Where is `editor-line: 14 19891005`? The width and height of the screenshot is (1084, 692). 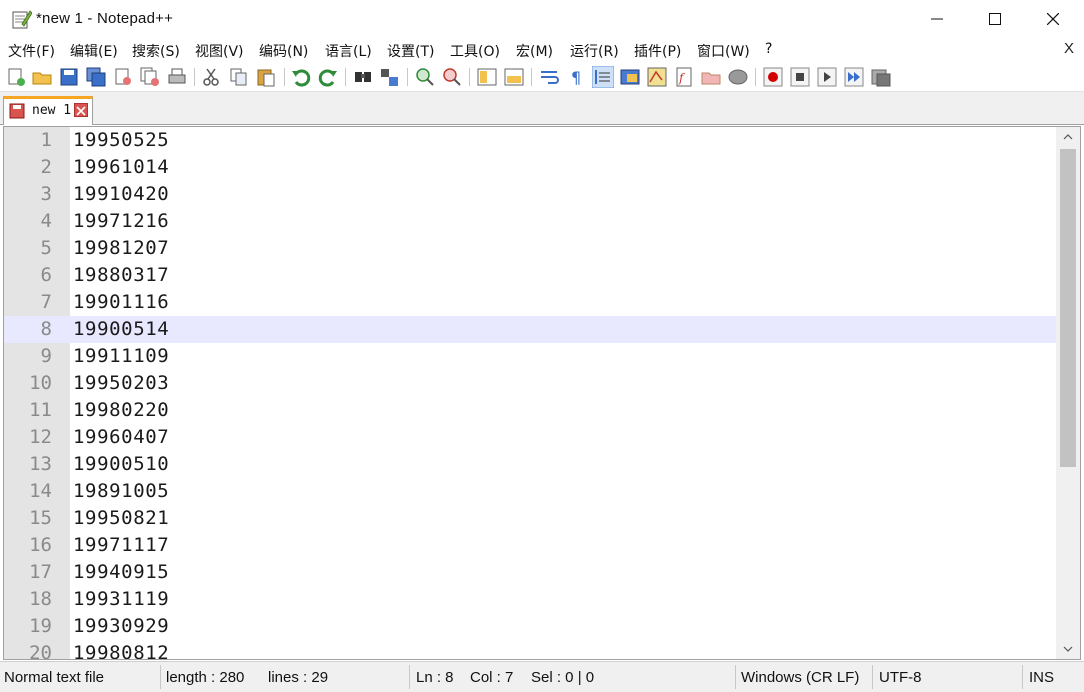 editor-line: 14 19891005 is located at coordinates (530, 491).